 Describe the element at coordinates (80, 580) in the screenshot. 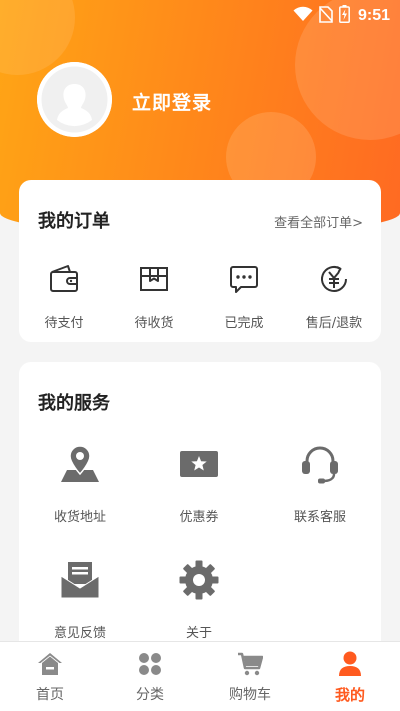

I see `mail-letter-icon` at that location.